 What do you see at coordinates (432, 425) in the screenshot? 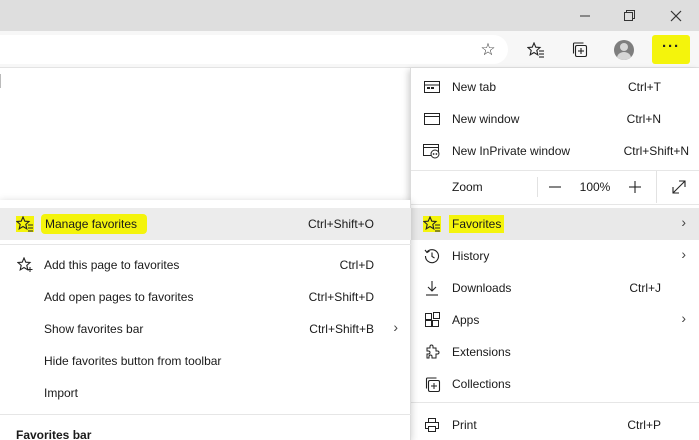
I see `print-icon` at bounding box center [432, 425].